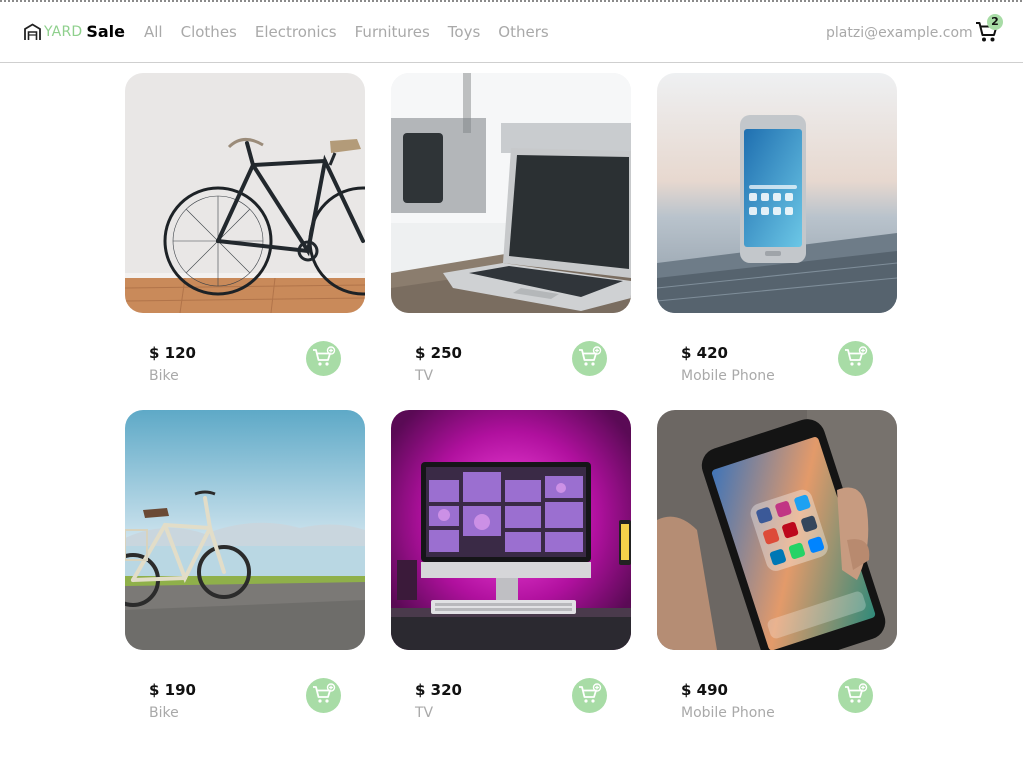 The image size is (1023, 781). I want to click on product-card: $ 420 Mobile Phone, so click(777, 233).